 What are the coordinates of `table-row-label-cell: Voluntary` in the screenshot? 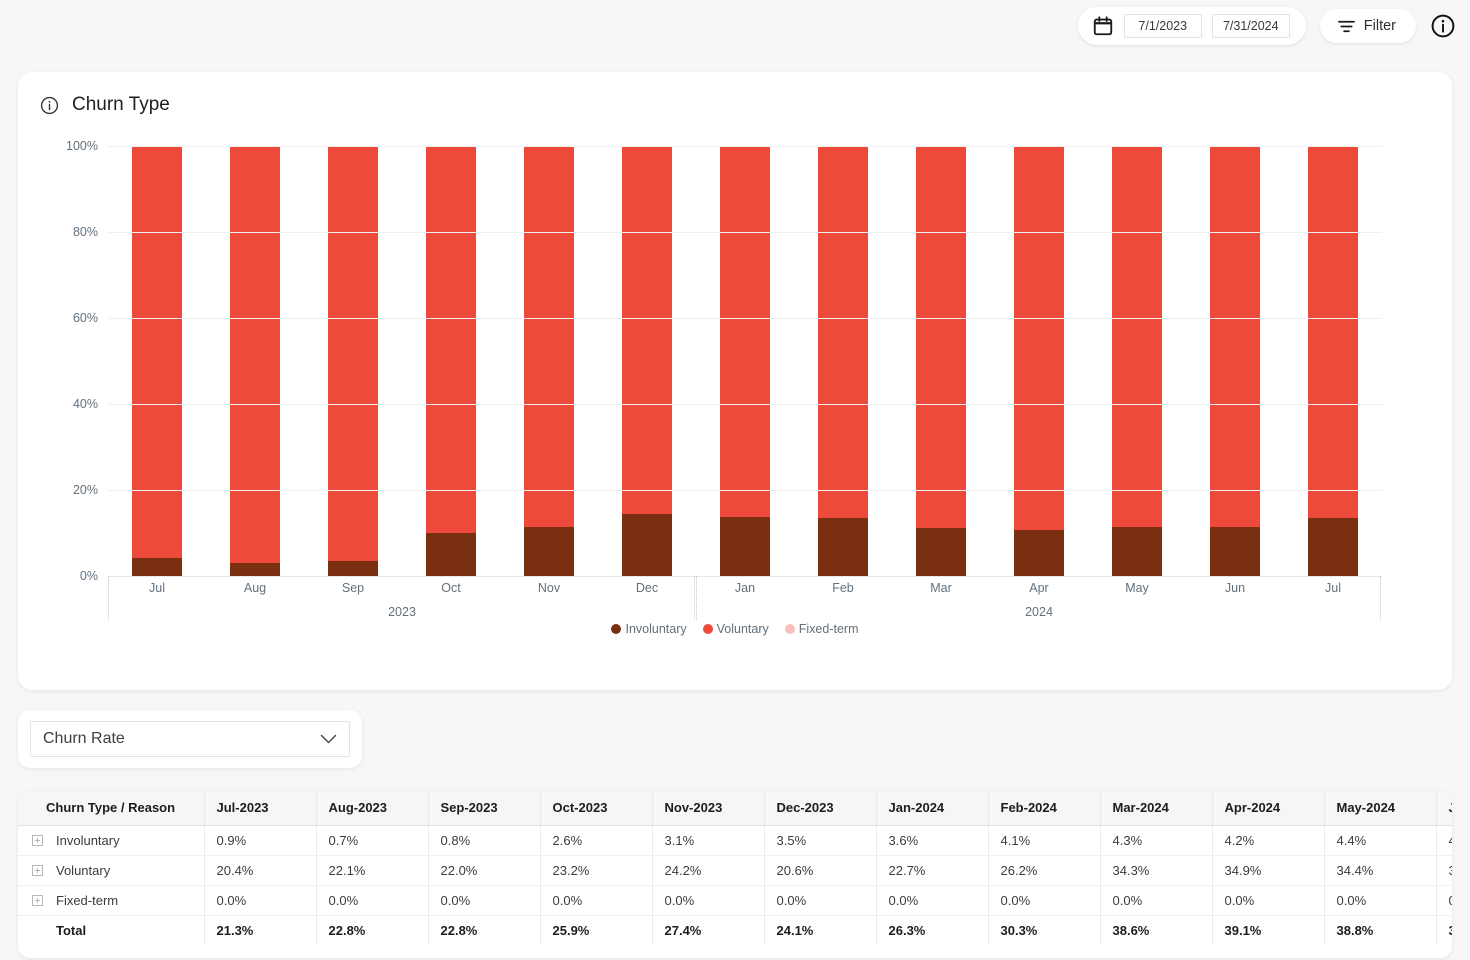 It's located at (111, 870).